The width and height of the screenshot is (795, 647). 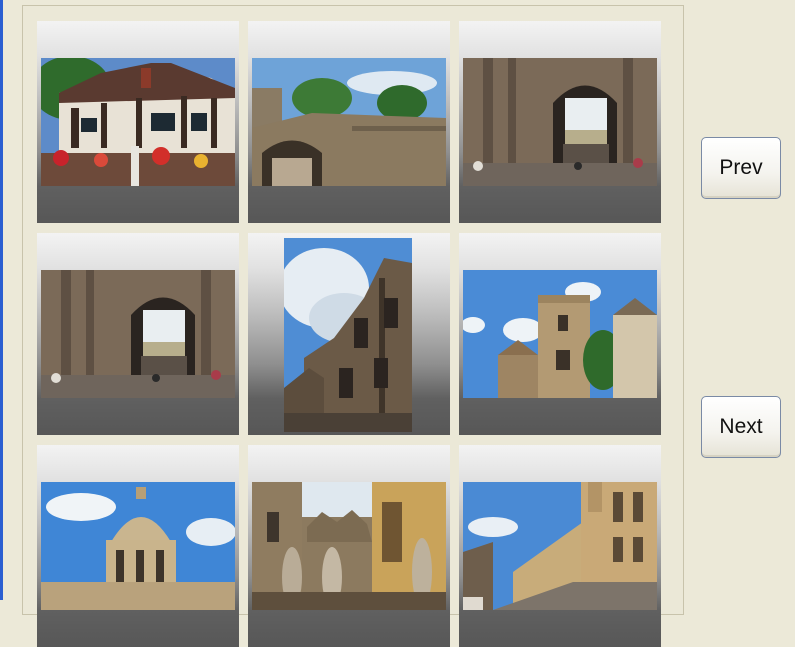 What do you see at coordinates (1, 300) in the screenshot?
I see `window-border` at bounding box center [1, 300].